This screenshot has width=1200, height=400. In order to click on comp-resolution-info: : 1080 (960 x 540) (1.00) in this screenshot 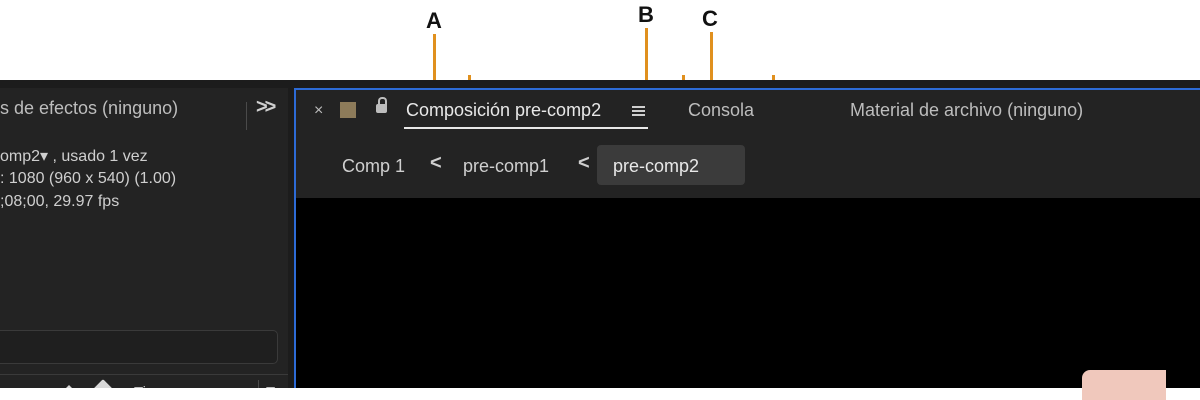, I will do `click(88, 178)`.